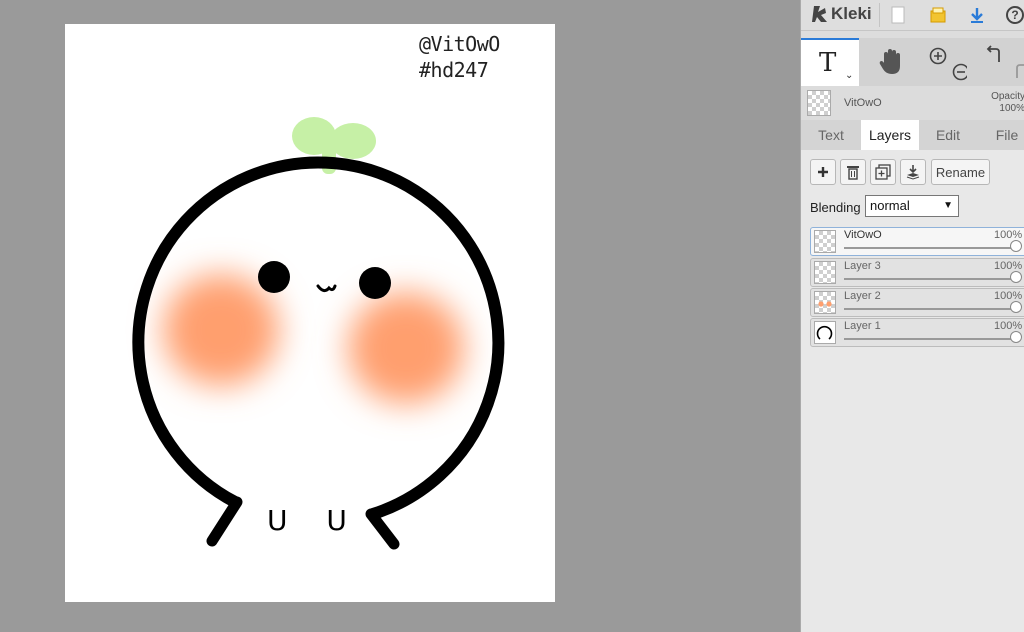 The height and width of the screenshot is (632, 1024). Describe the element at coordinates (819, 103) in the screenshot. I see `current-layer-thumbnail` at that location.